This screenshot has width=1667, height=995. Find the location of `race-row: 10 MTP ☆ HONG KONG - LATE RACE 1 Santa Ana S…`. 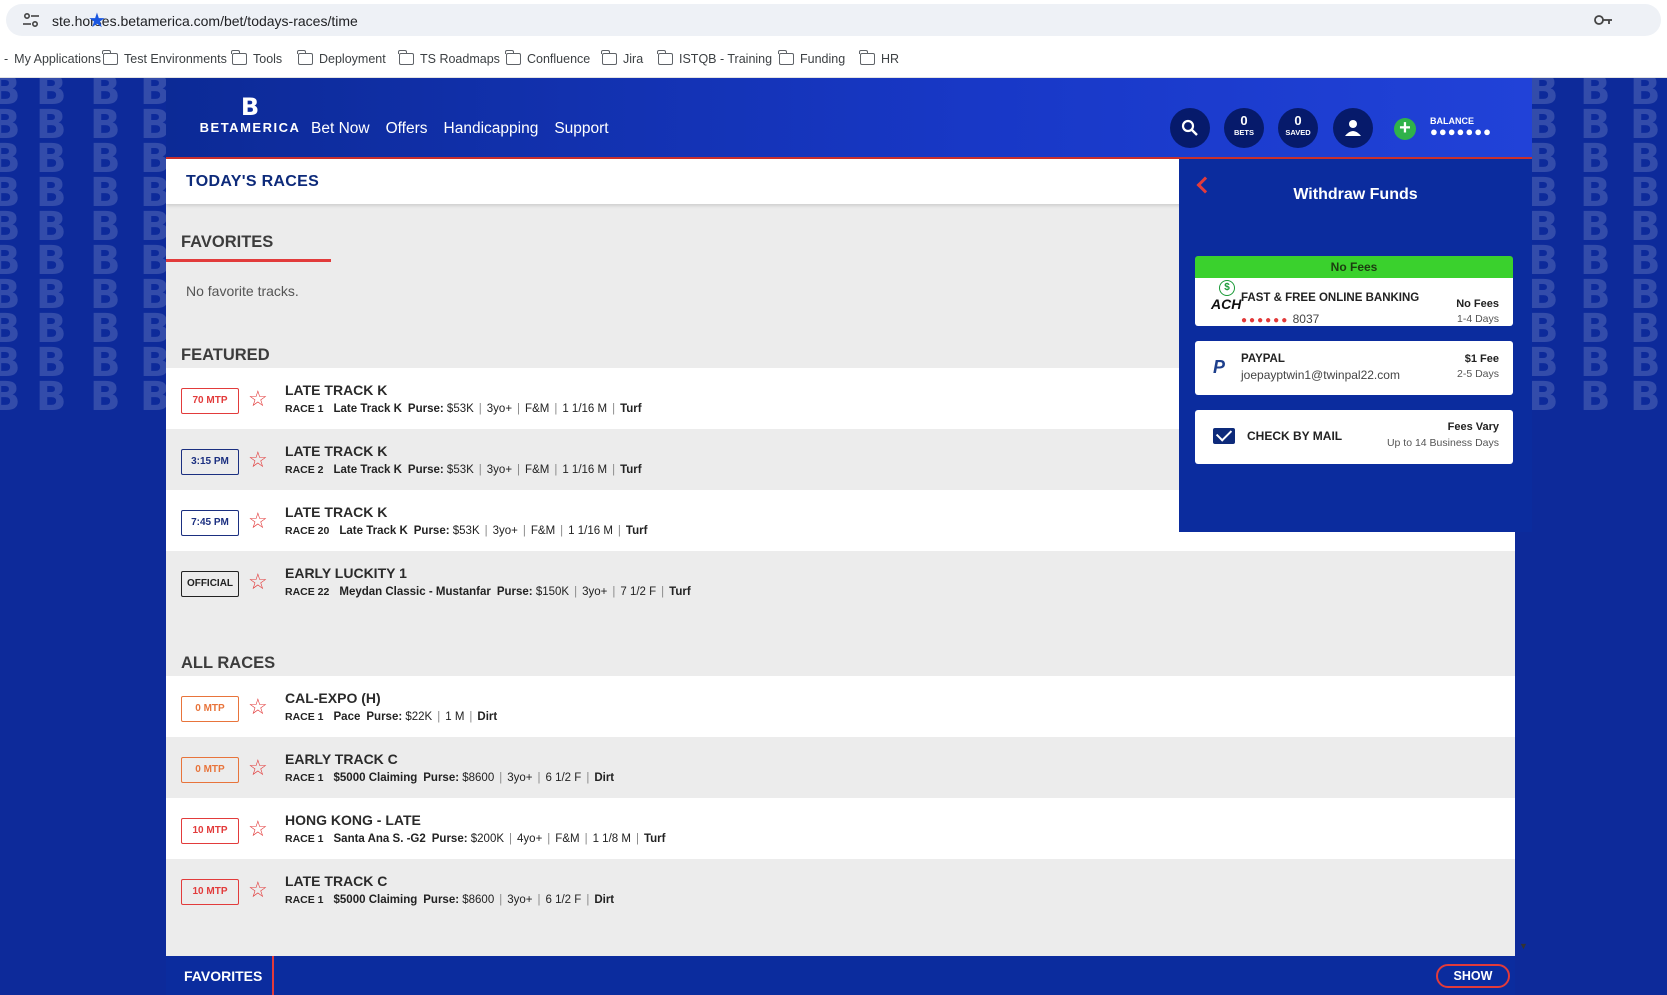

race-row: 10 MTP ☆ HONG KONG - LATE RACE 1 Santa Ana S… is located at coordinates (840, 830).